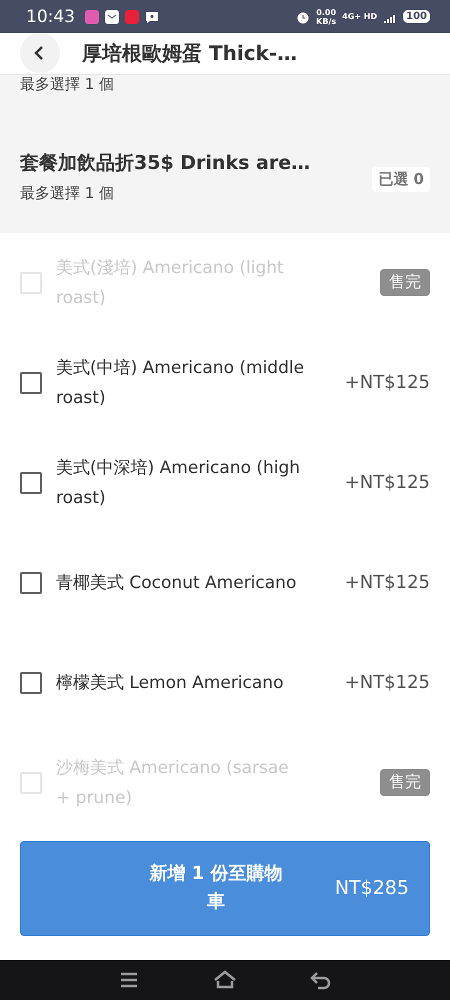 The image size is (450, 1000). What do you see at coordinates (225, 888) in the screenshot?
I see `add-to-cart-button: 新增 1 份至購物車 NT$285` at bounding box center [225, 888].